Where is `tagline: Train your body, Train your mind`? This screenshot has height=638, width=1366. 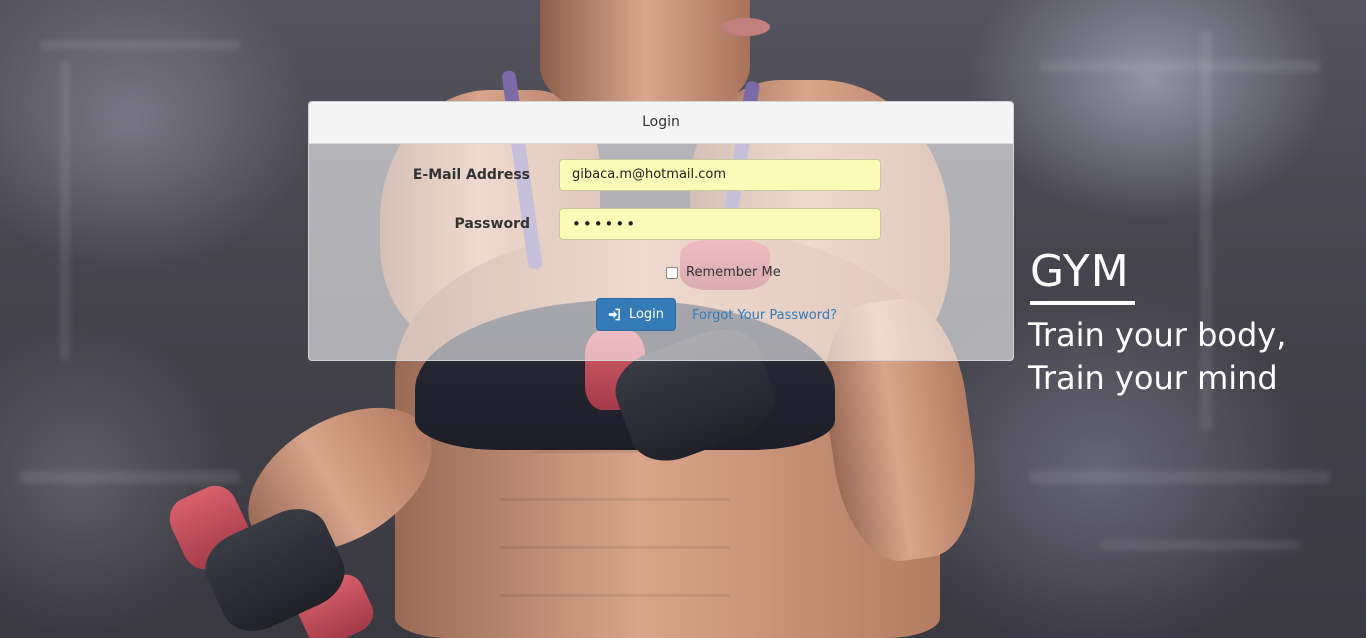
tagline: Train your body, Train your mind is located at coordinates (1157, 357).